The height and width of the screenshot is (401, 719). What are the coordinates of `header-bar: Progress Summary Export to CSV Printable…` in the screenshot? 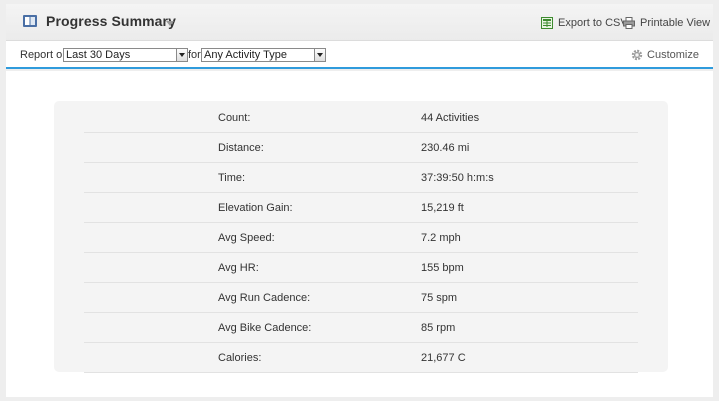 It's located at (359, 22).